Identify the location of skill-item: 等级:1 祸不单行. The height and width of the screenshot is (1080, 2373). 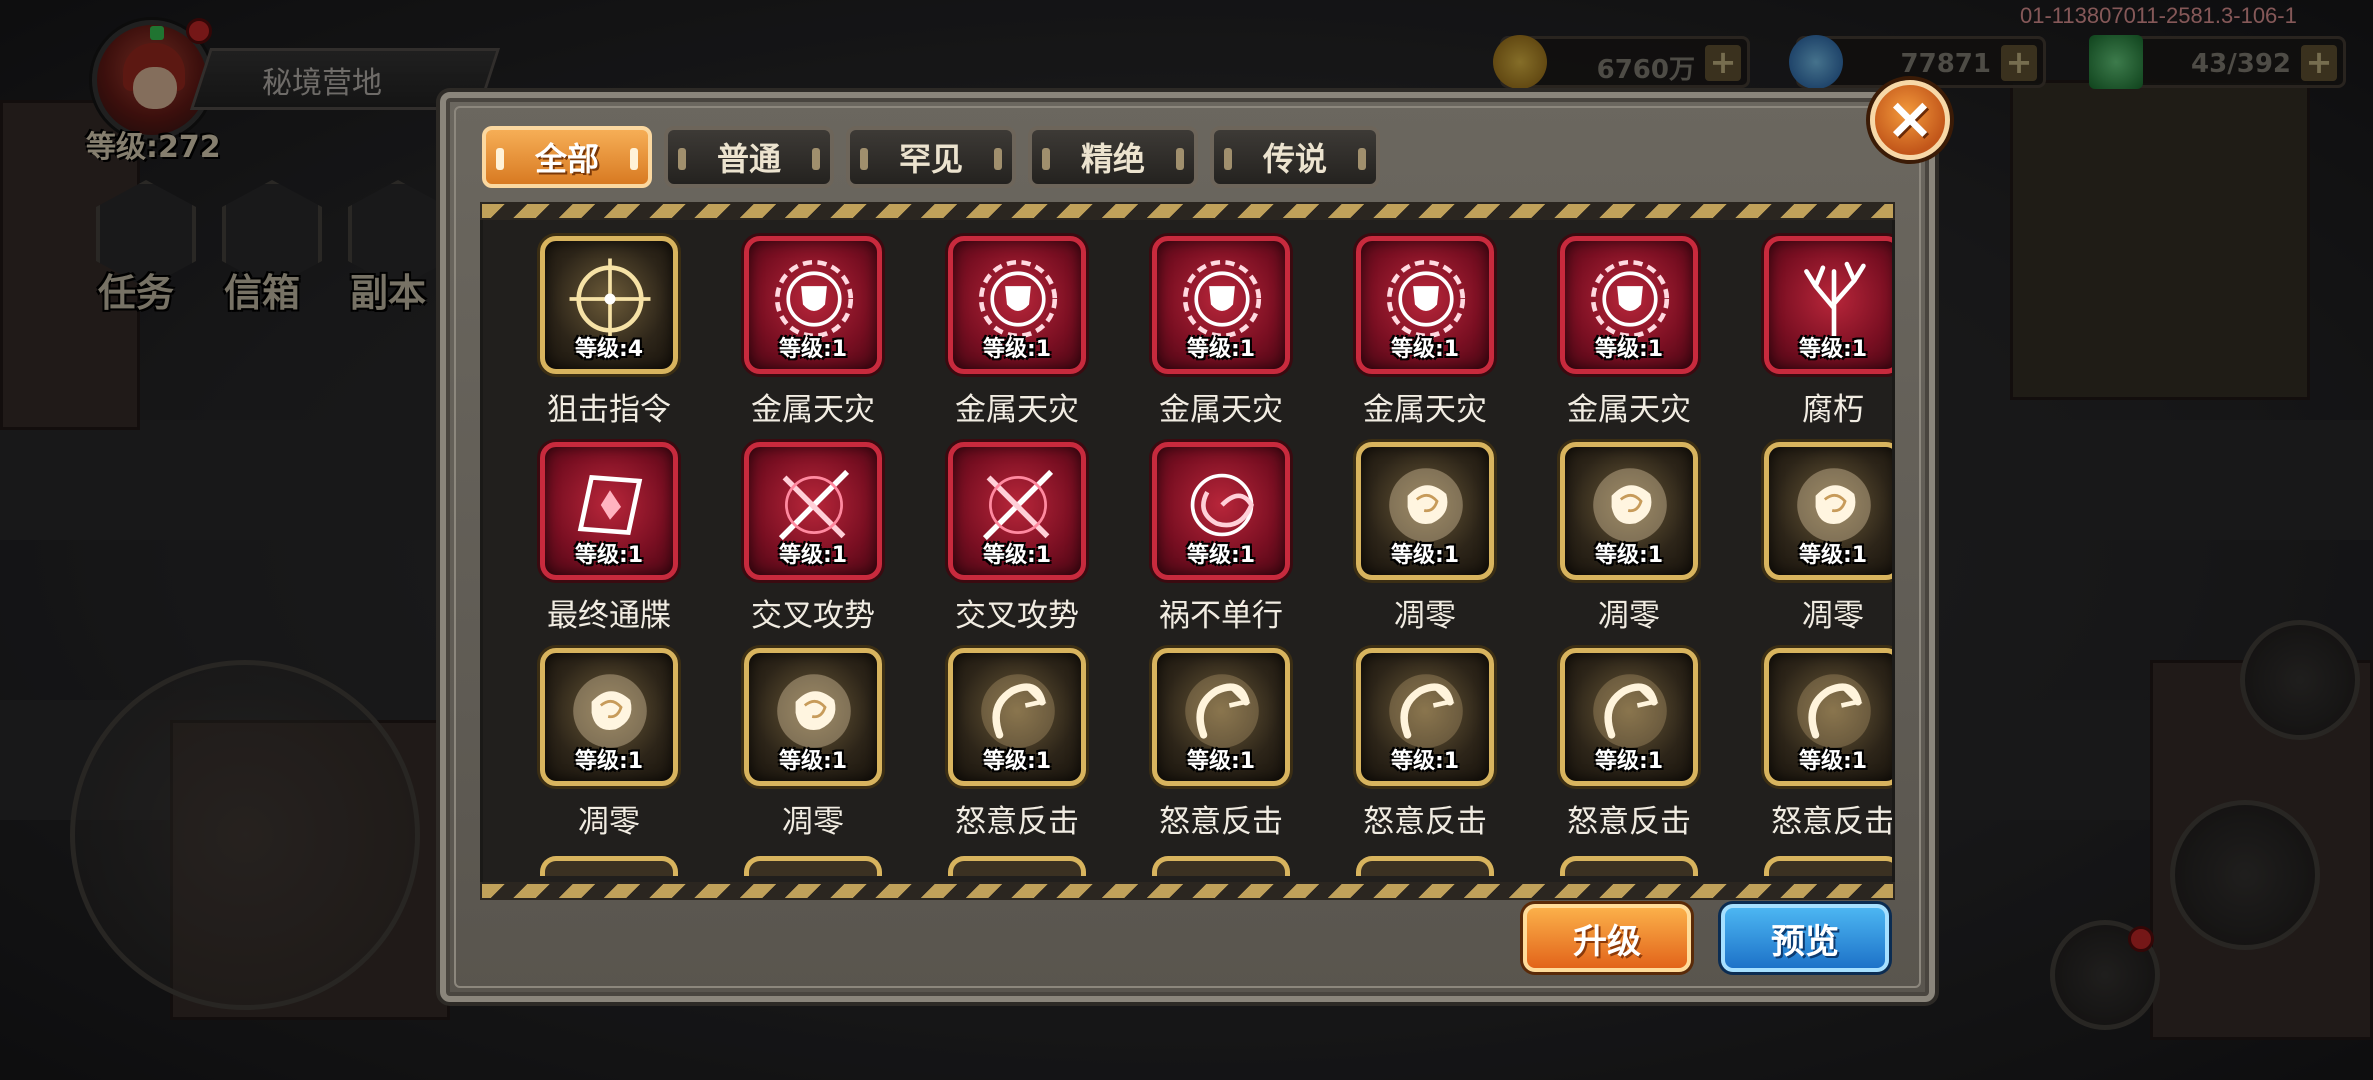
(1221, 545).